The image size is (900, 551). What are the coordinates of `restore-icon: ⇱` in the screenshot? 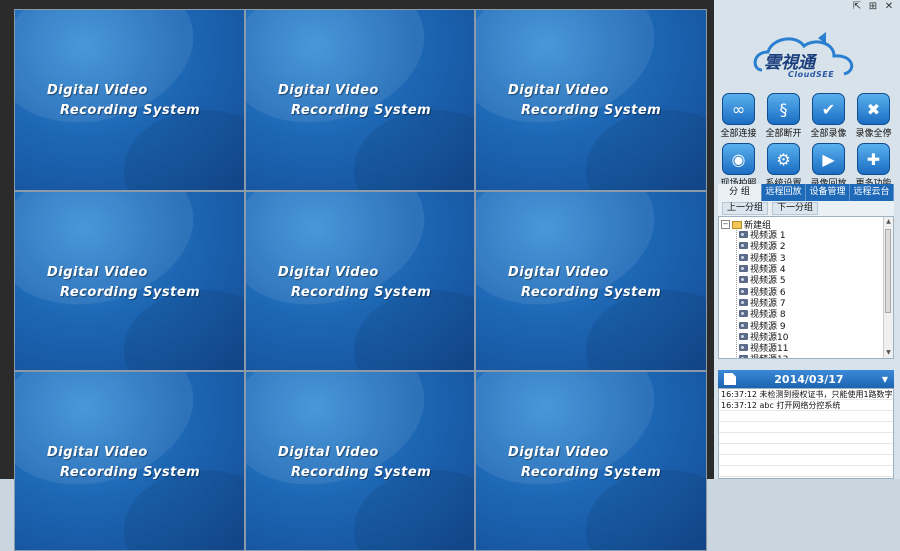 It's located at (857, 6).